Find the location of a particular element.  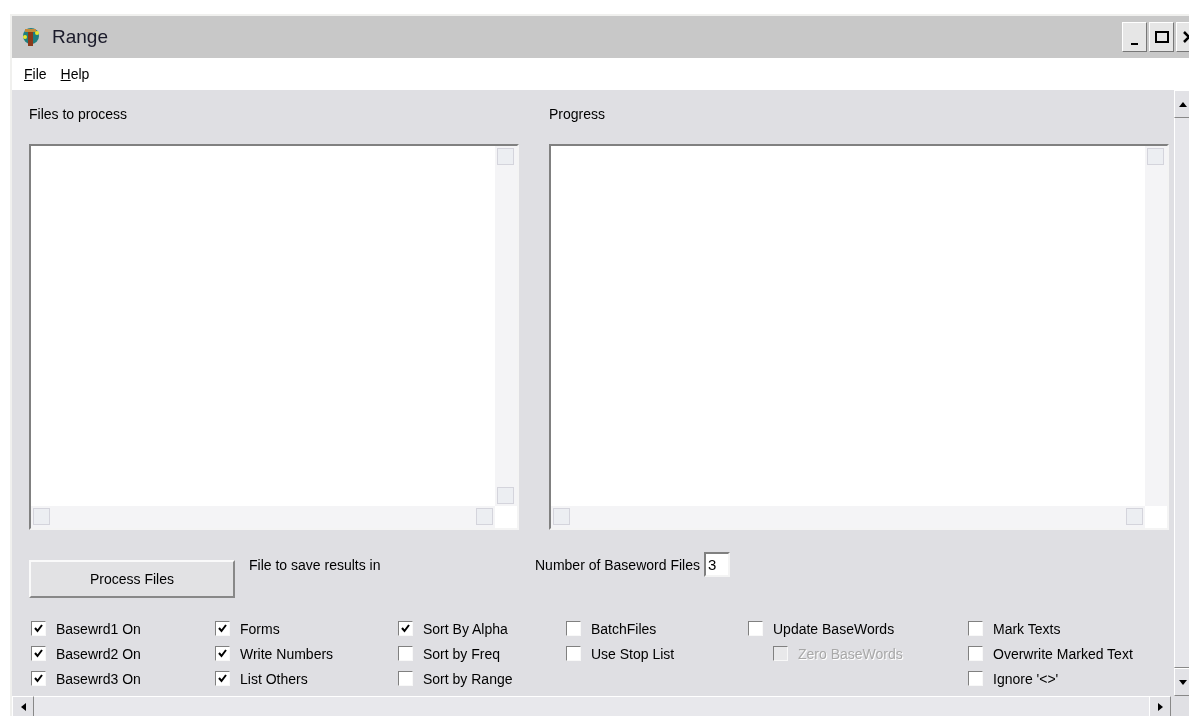

scroll-up-button is located at coordinates (1181, 104).